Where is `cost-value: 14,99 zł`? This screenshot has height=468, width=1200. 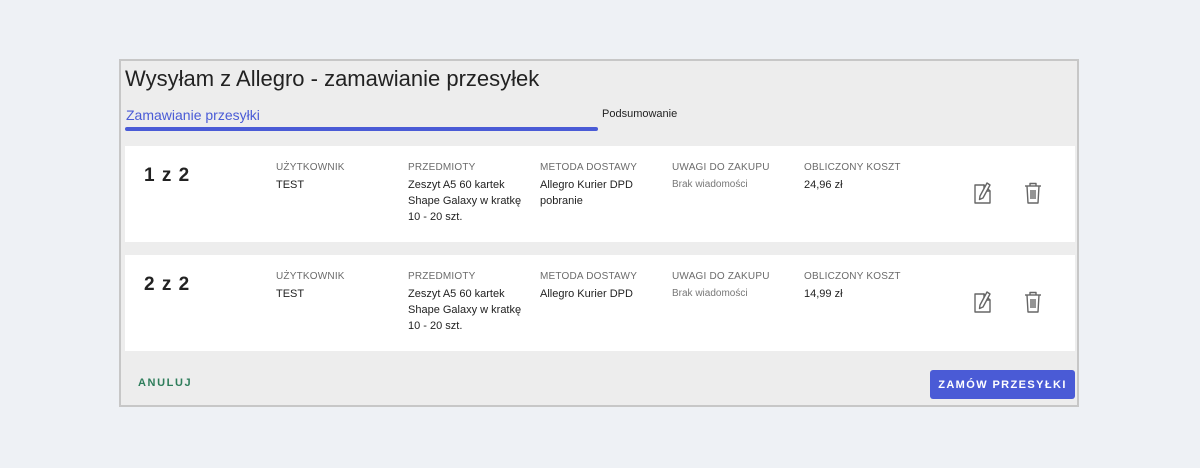
cost-value: 14,99 zł is located at coordinates (823, 294).